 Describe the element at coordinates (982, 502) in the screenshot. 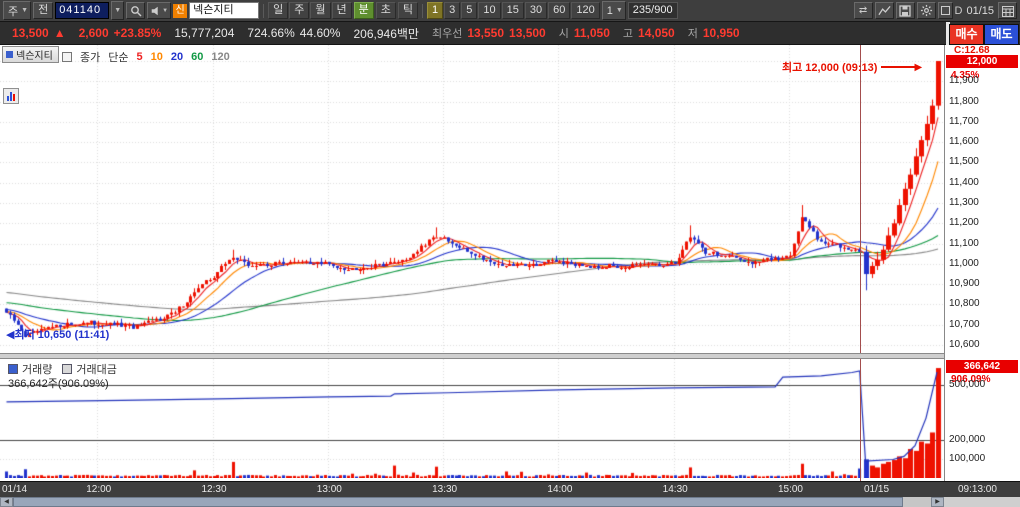

I see `scrollbar-corner` at that location.